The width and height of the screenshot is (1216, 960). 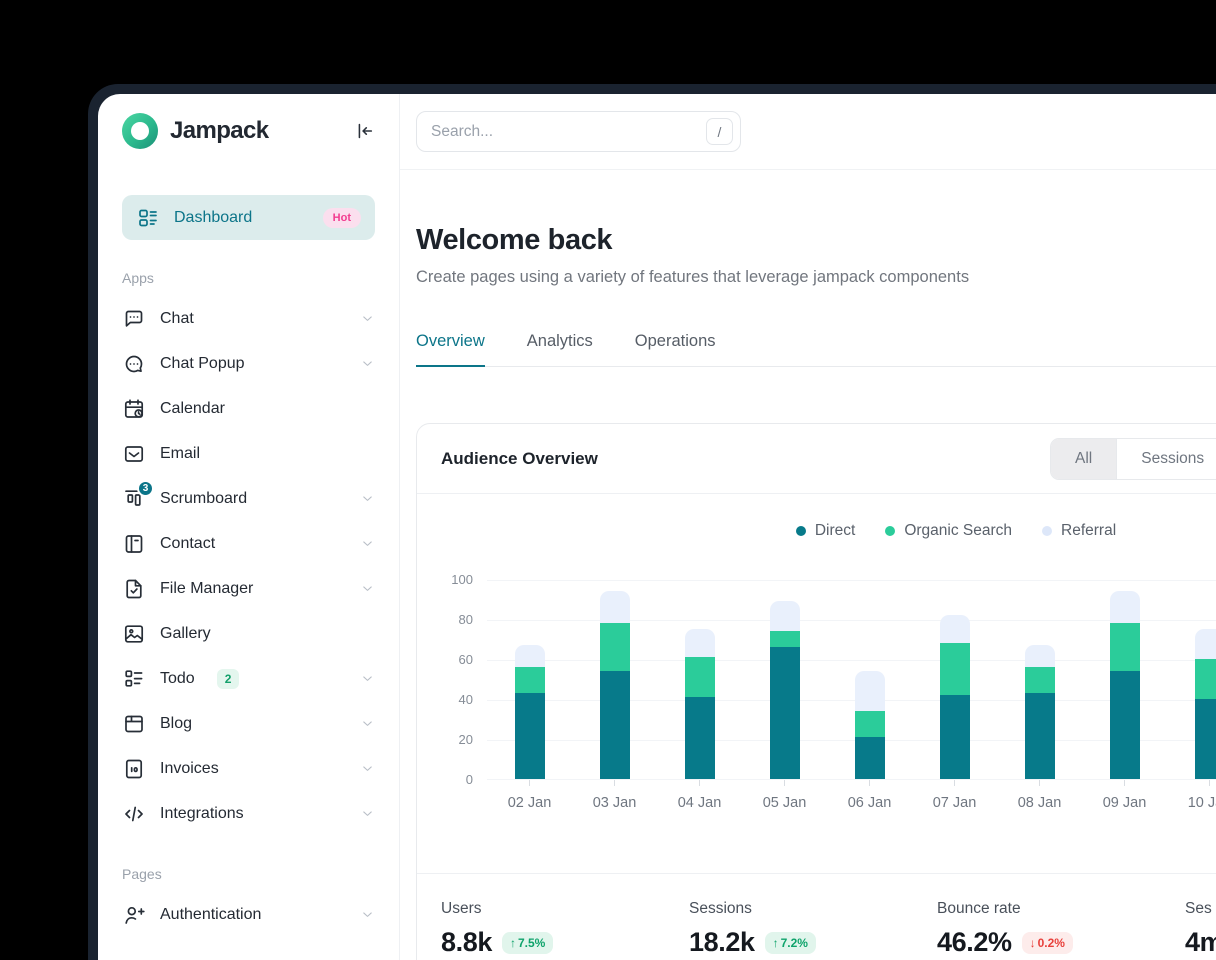 I want to click on sidebar-header: Jampack, so click(x=248, y=131).